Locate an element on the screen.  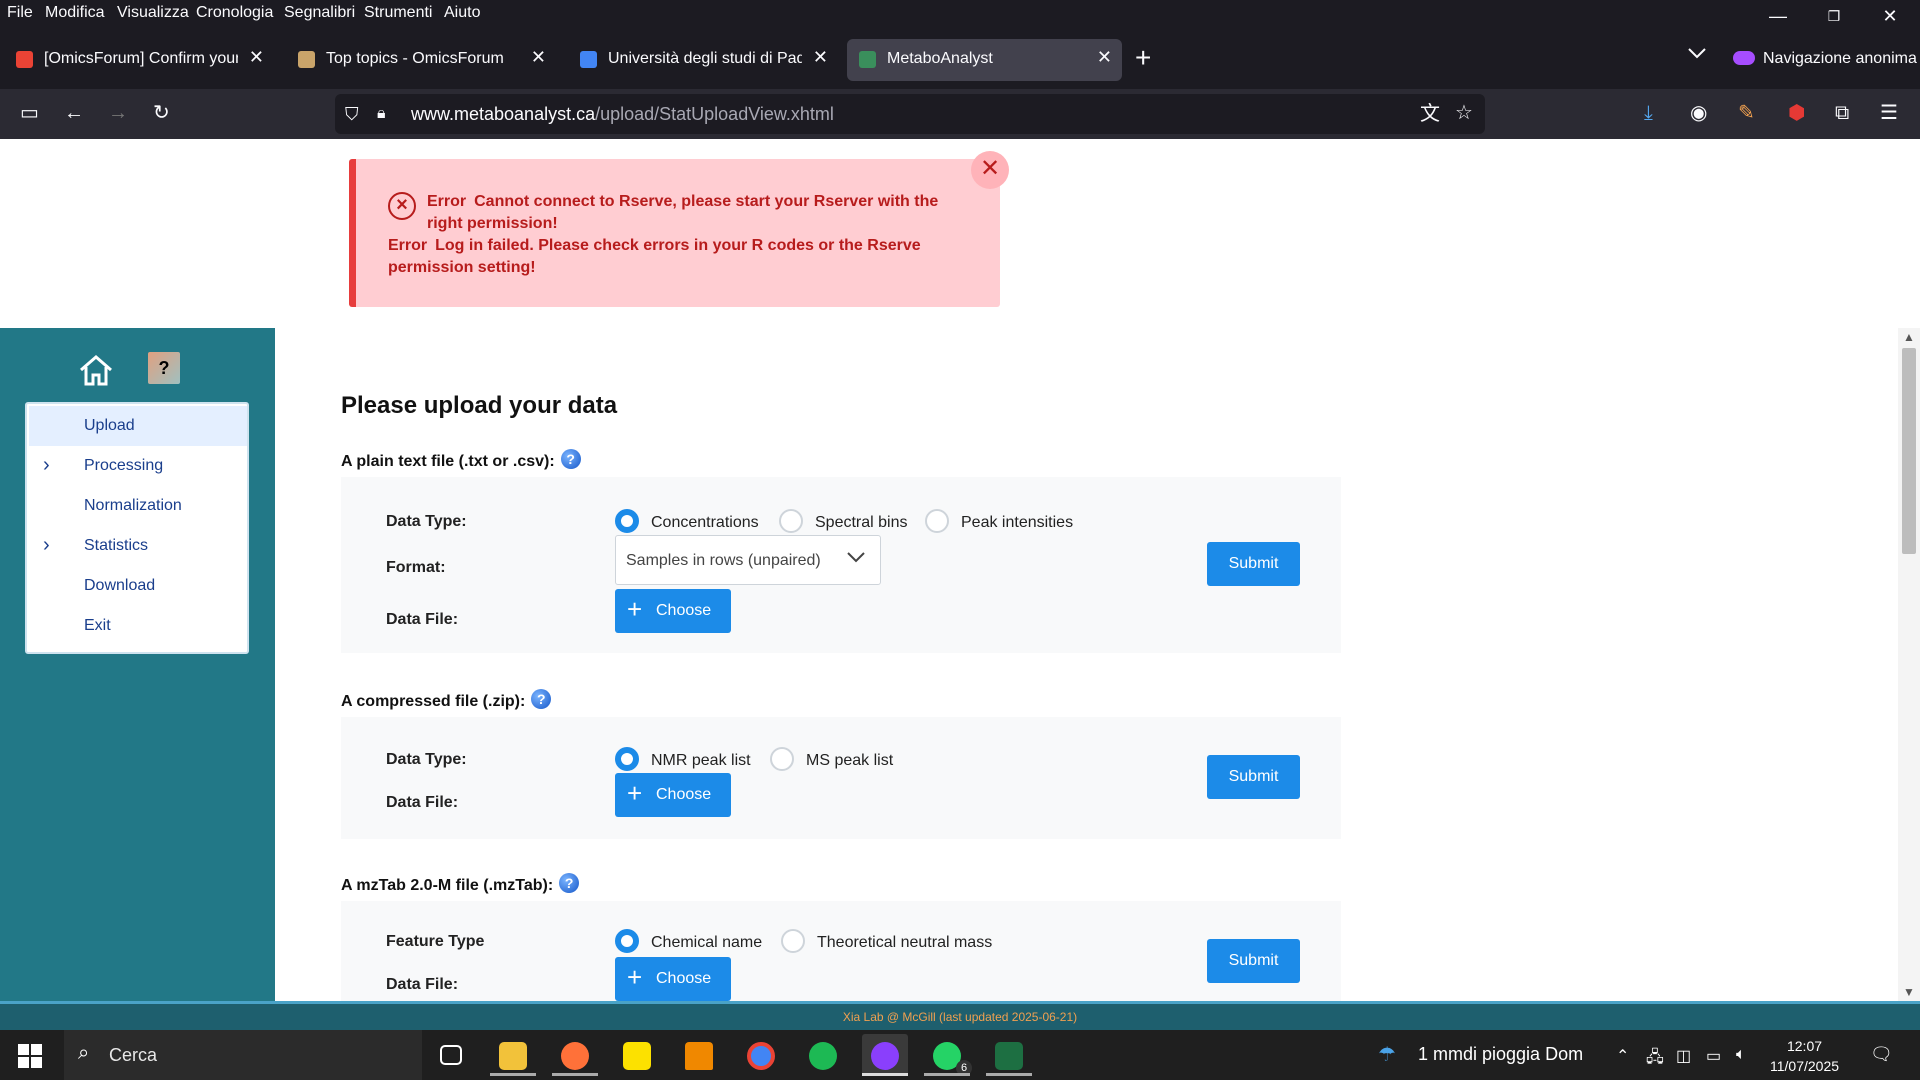
ublock-icon: ⬢ is located at coordinates (1796, 113).